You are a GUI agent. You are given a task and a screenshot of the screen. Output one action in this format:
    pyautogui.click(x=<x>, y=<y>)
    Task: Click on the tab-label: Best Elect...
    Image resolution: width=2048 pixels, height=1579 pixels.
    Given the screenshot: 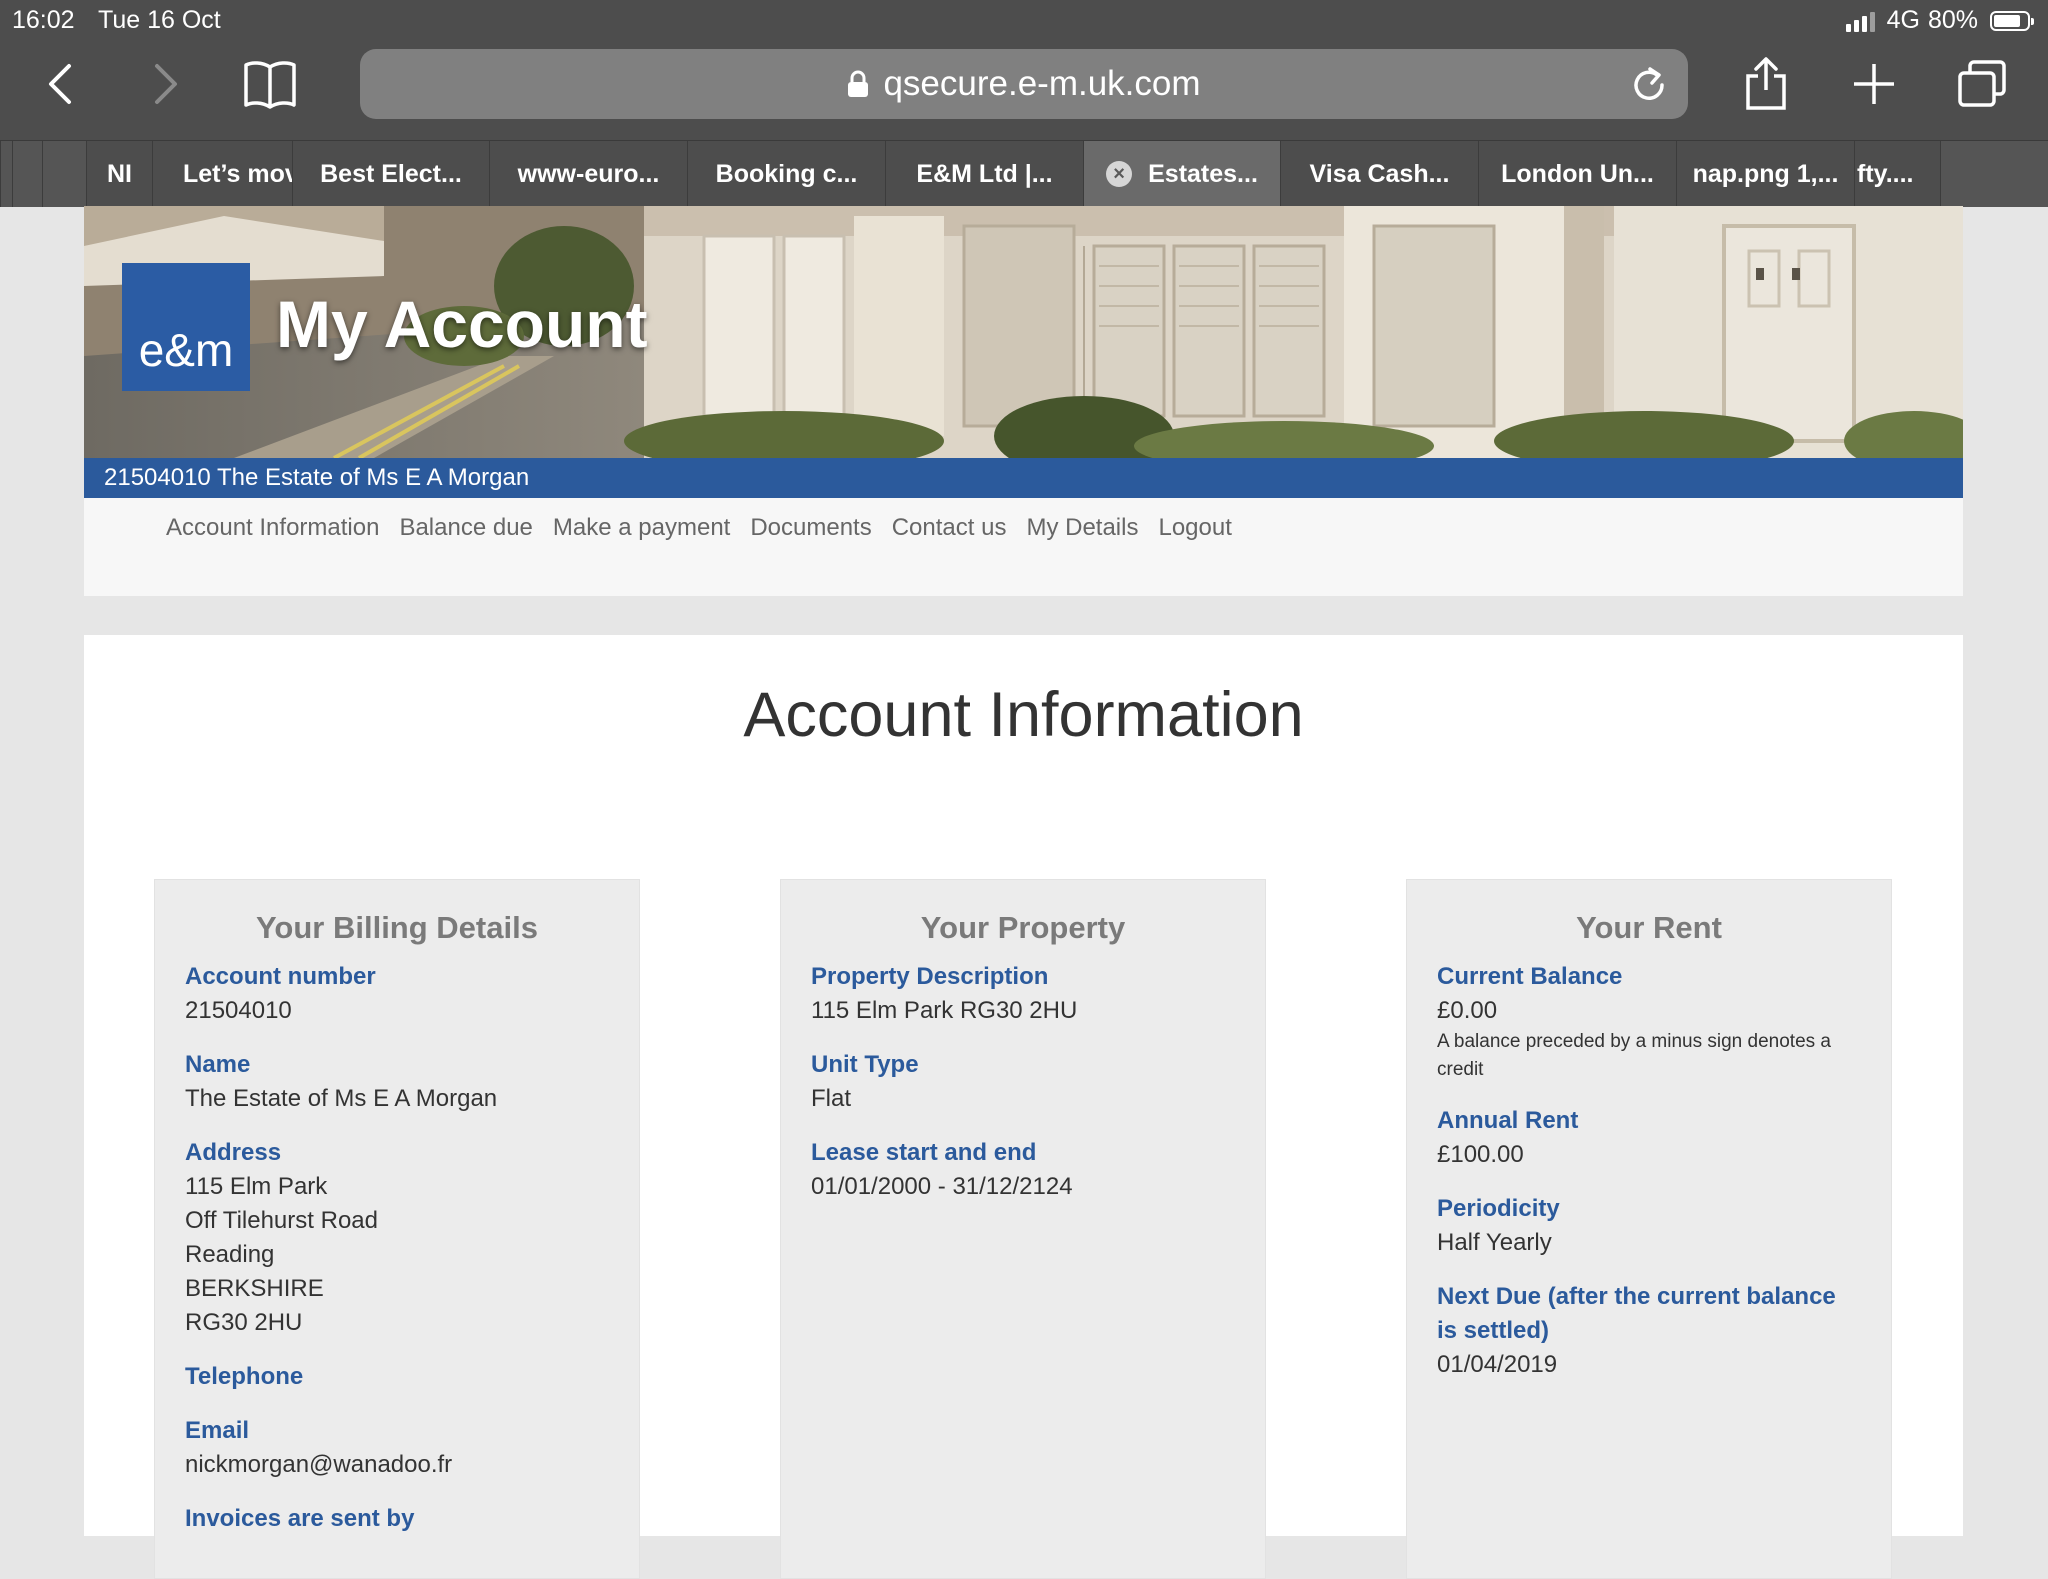 What is the action you would take?
    pyautogui.click(x=391, y=173)
    